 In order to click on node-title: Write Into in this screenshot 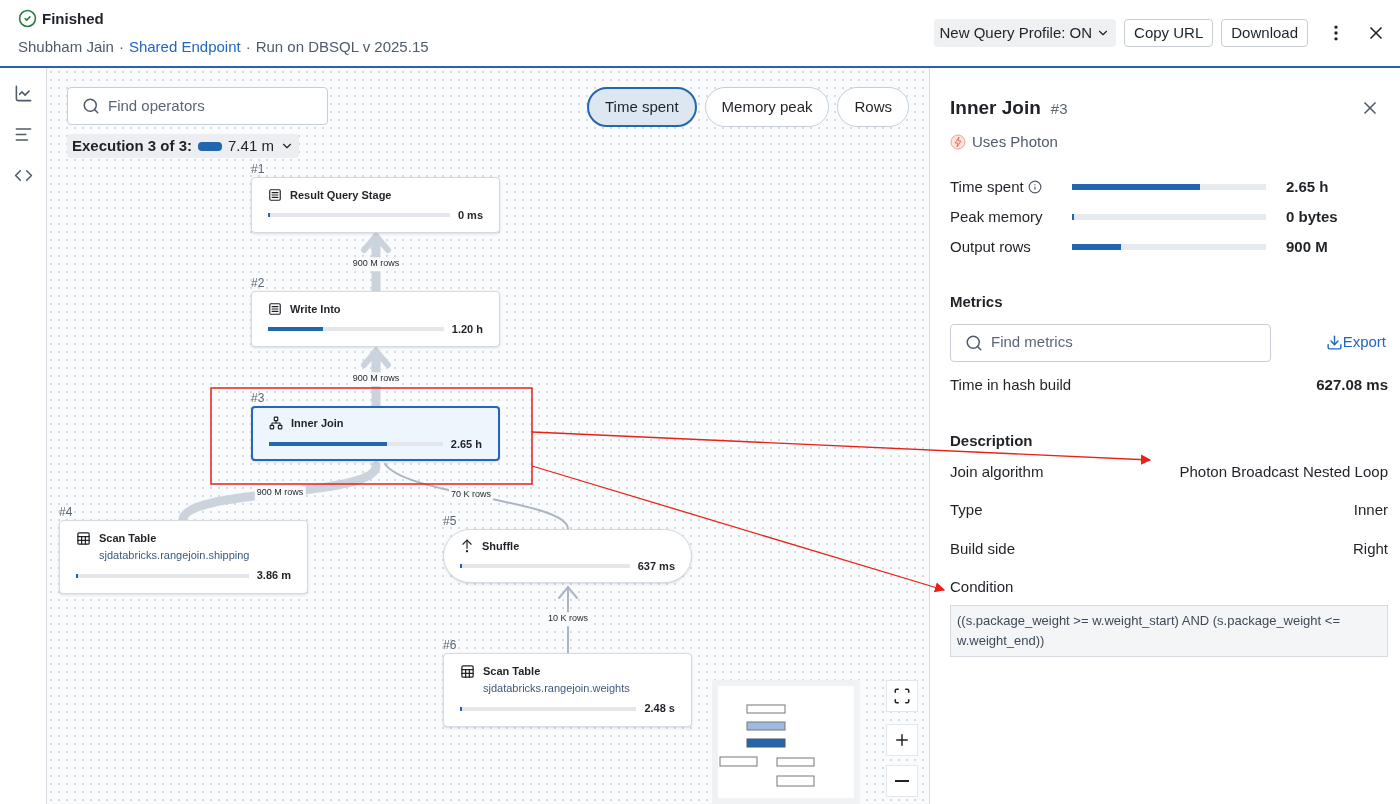, I will do `click(315, 309)`.